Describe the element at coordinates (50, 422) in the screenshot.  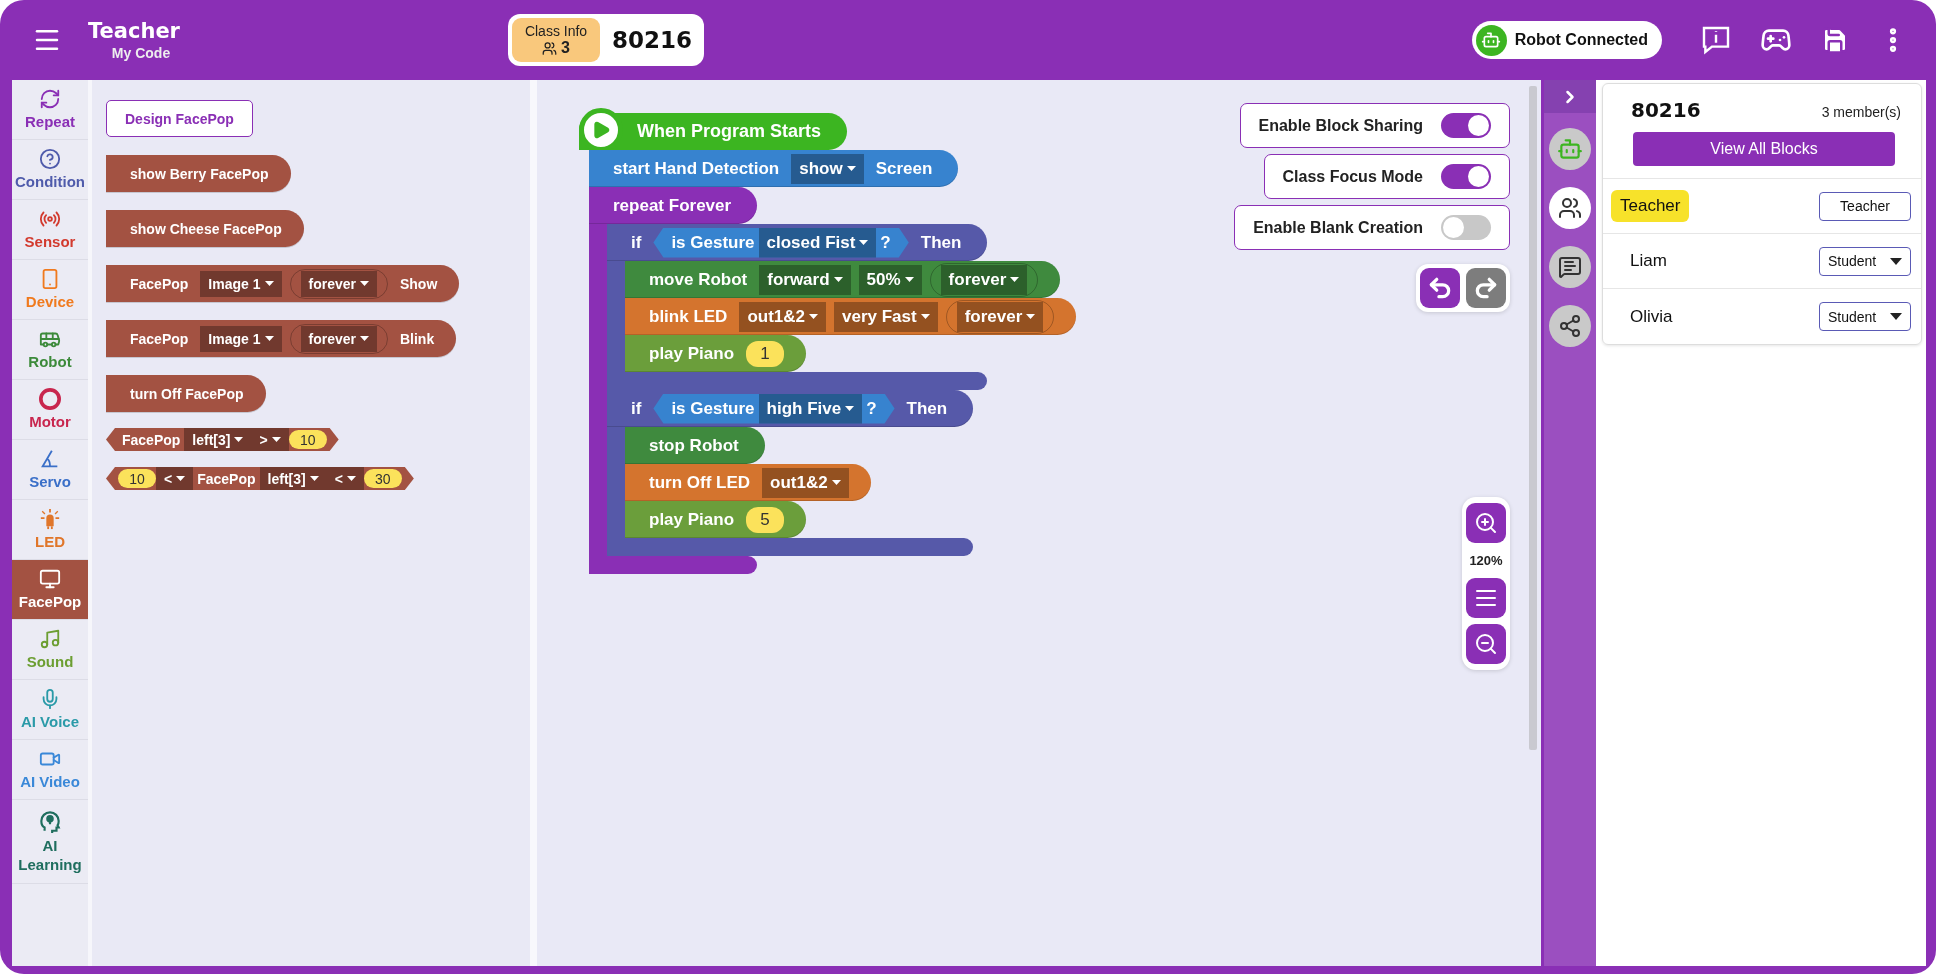
I see `category-label: Motor` at that location.